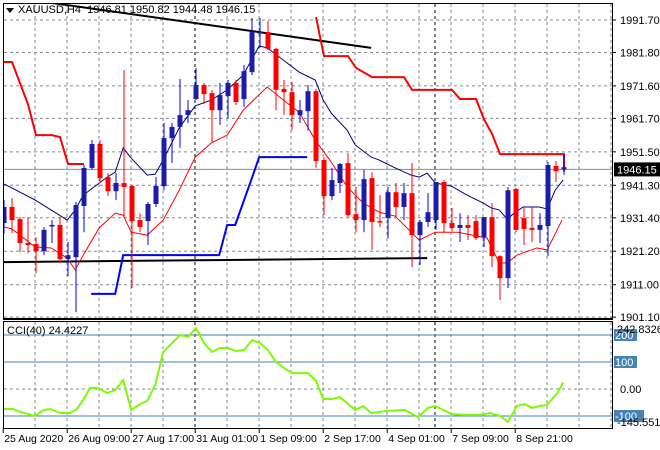  I want to click on time-label: 7 Sep 09:00, so click(480, 439).